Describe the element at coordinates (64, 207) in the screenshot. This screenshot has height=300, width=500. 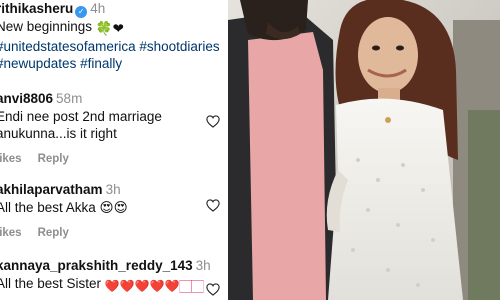
I see `comment-text: All the best Akka 😍😍` at that location.